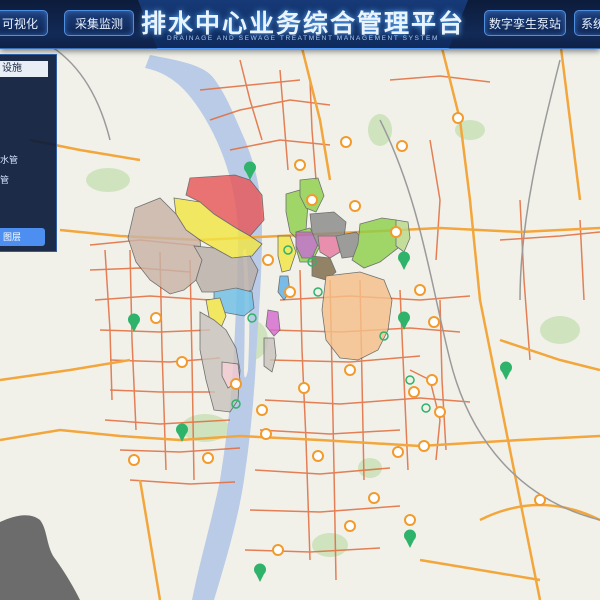 The width and height of the screenshot is (600, 600). I want to click on layer-panel-header: 设施, so click(24, 69).